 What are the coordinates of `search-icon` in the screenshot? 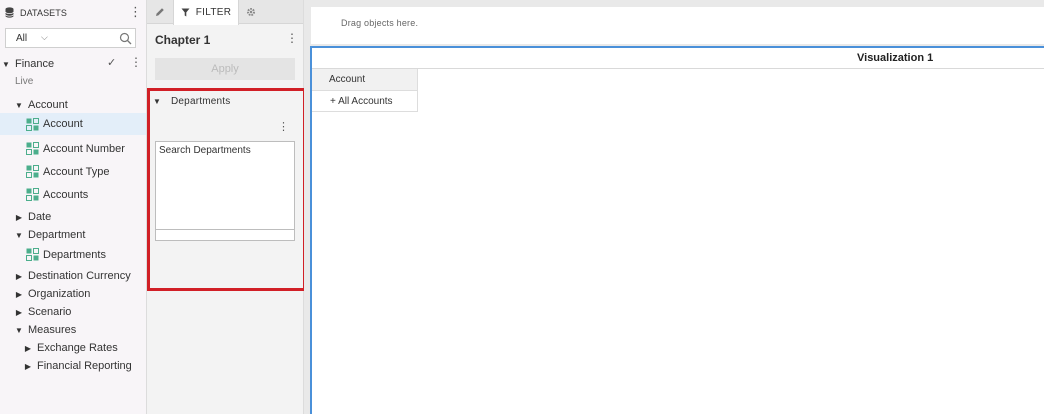 It's located at (125, 38).